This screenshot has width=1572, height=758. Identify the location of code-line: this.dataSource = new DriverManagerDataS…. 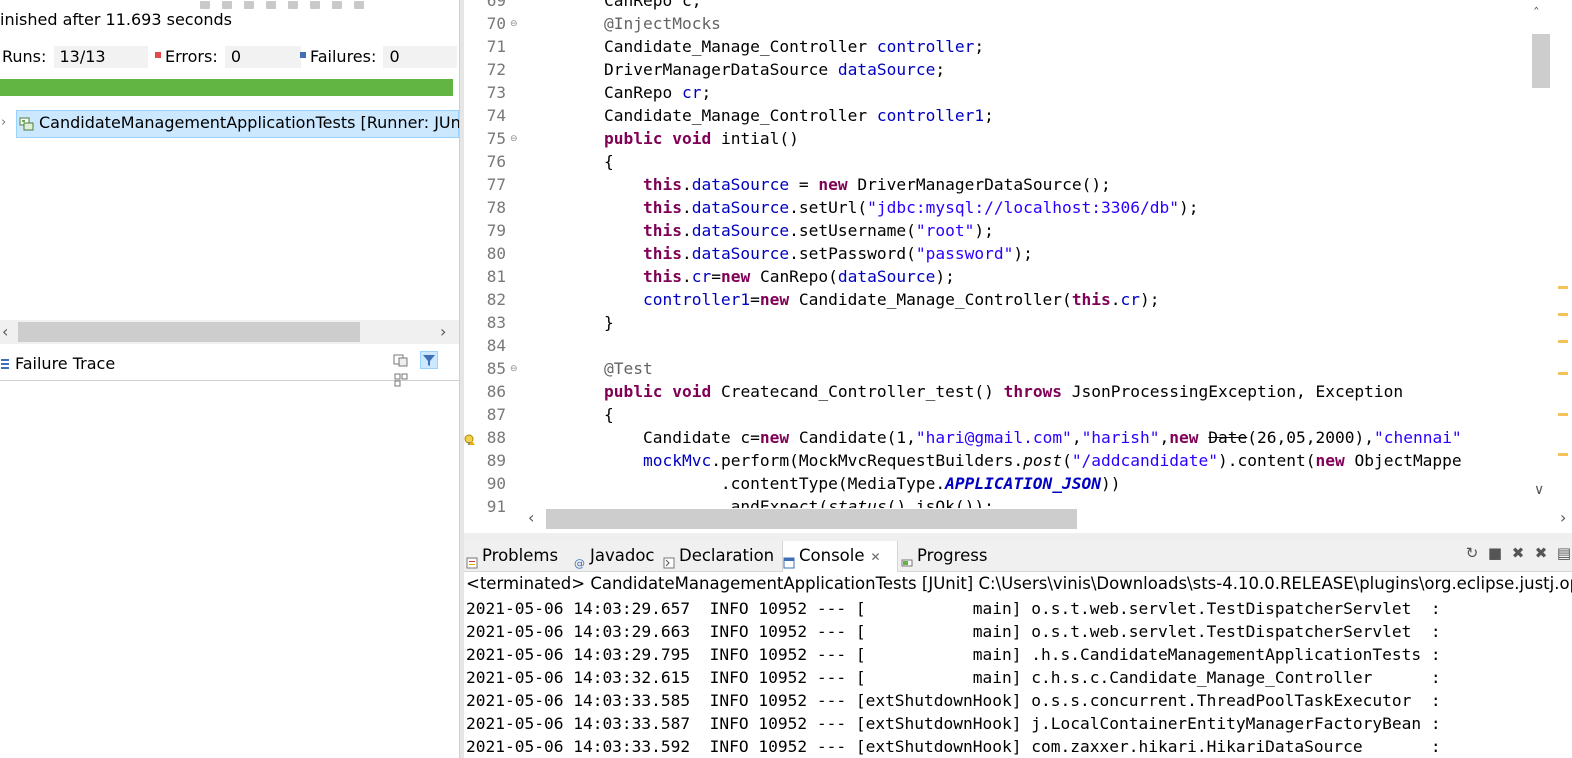
(838, 184).